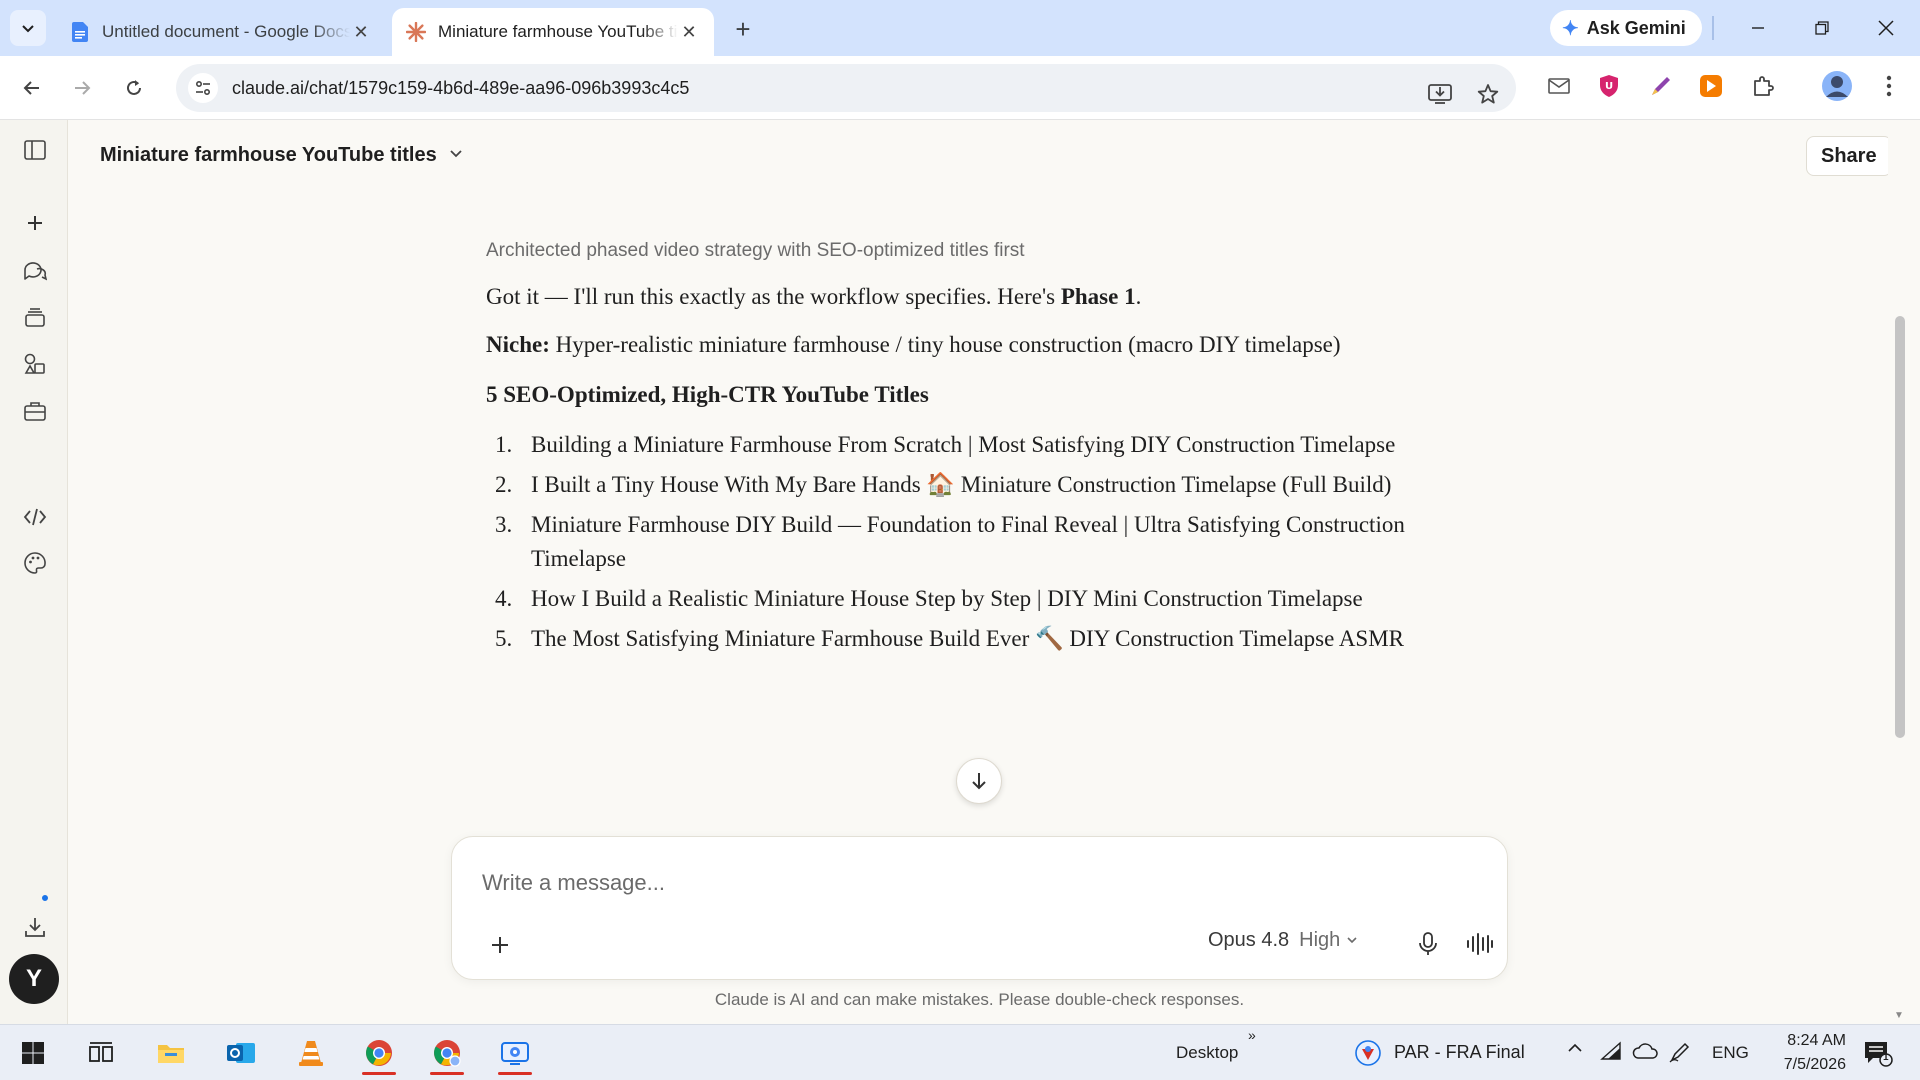 This screenshot has height=1080, width=1920. I want to click on extensions-button, so click(1763, 86).